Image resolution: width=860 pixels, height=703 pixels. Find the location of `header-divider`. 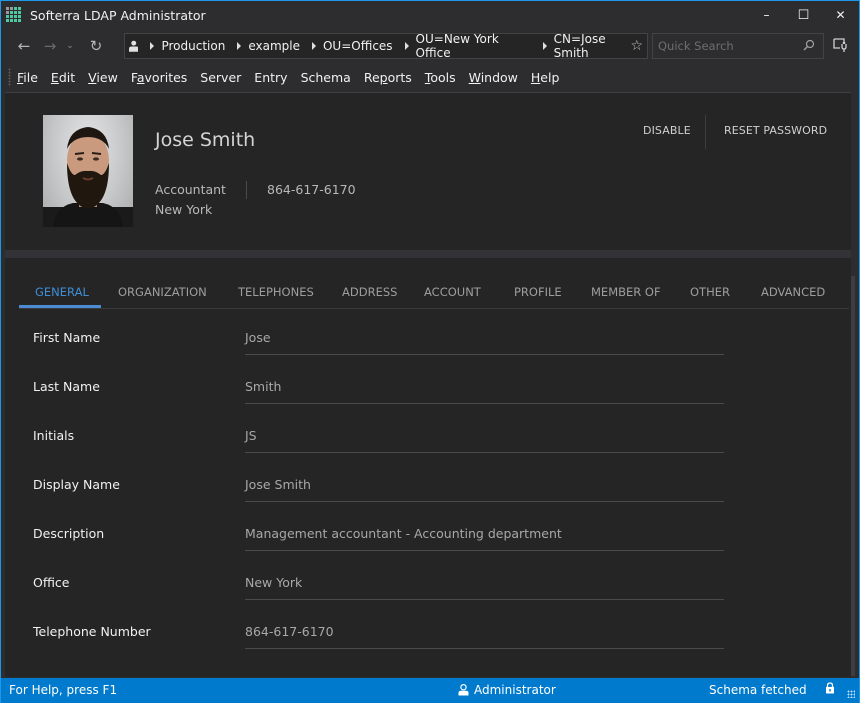

header-divider is located at coordinates (246, 190).